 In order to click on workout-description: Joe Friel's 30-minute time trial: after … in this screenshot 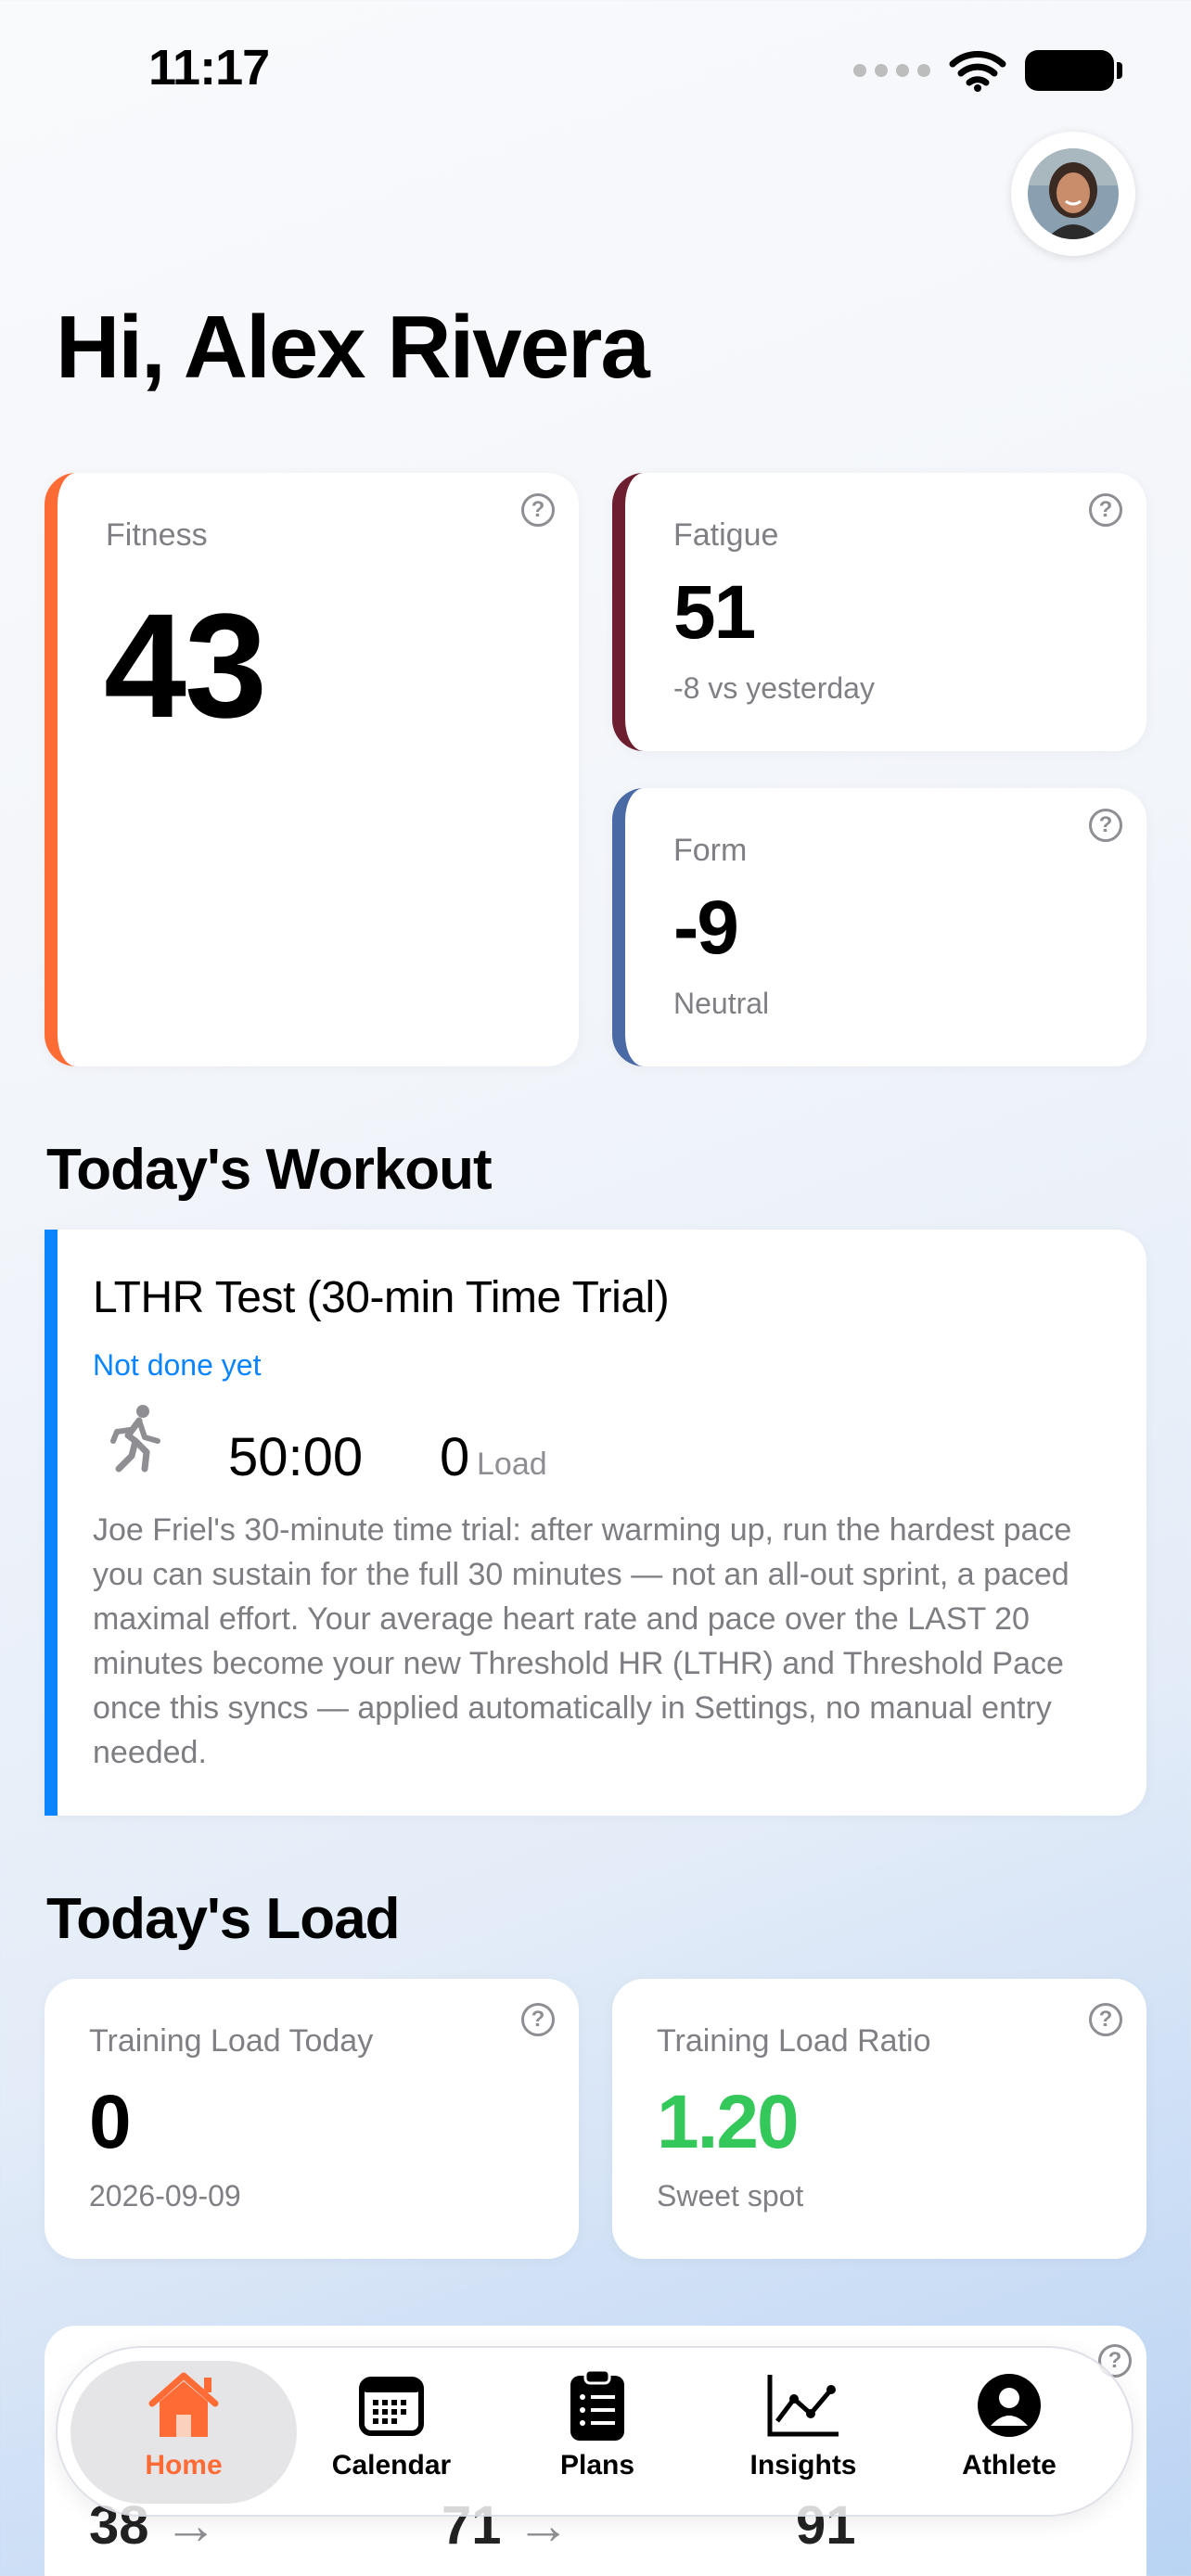, I will do `click(582, 1641)`.